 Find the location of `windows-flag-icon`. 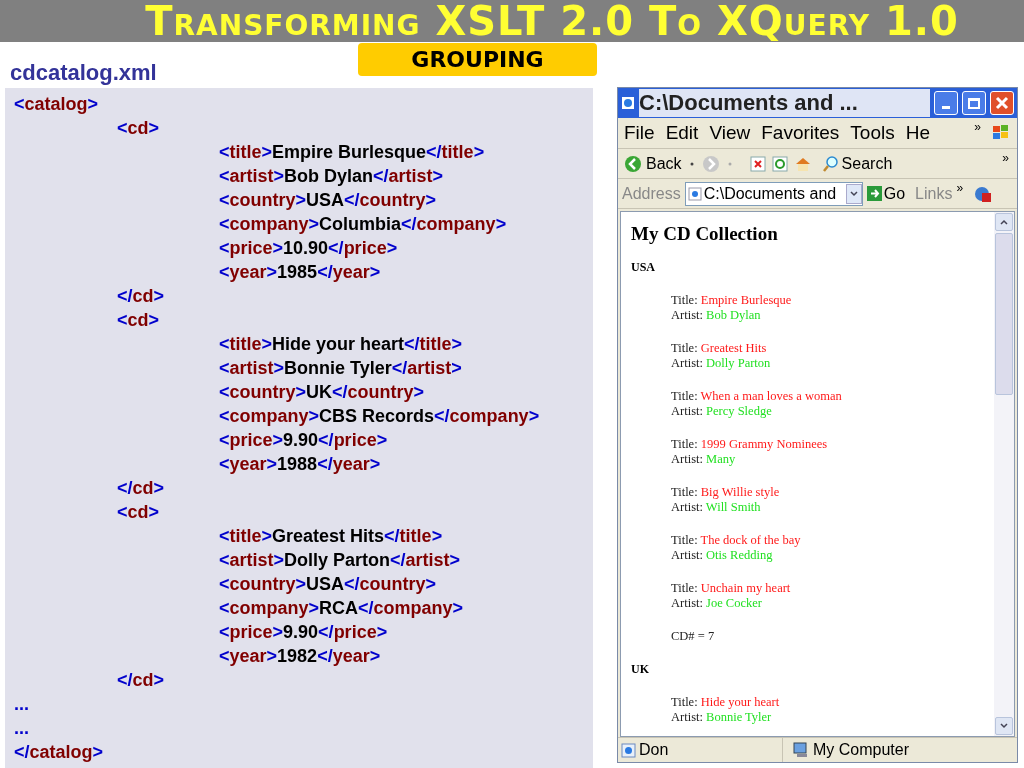

windows-flag-icon is located at coordinates (1001, 133).